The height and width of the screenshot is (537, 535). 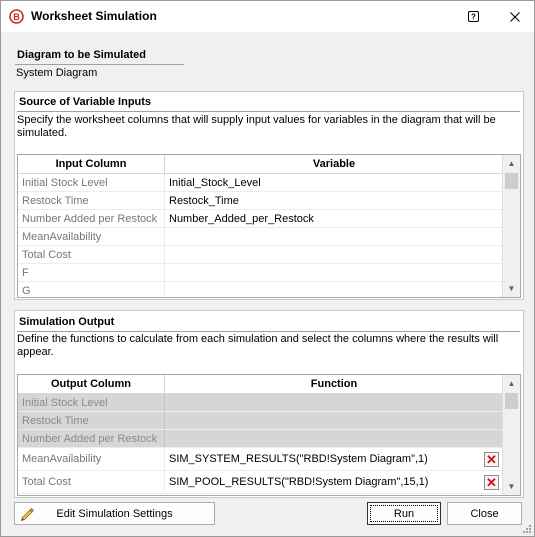 What do you see at coordinates (91, 236) in the screenshot?
I see `input-column-cell: MeanAvailability` at bounding box center [91, 236].